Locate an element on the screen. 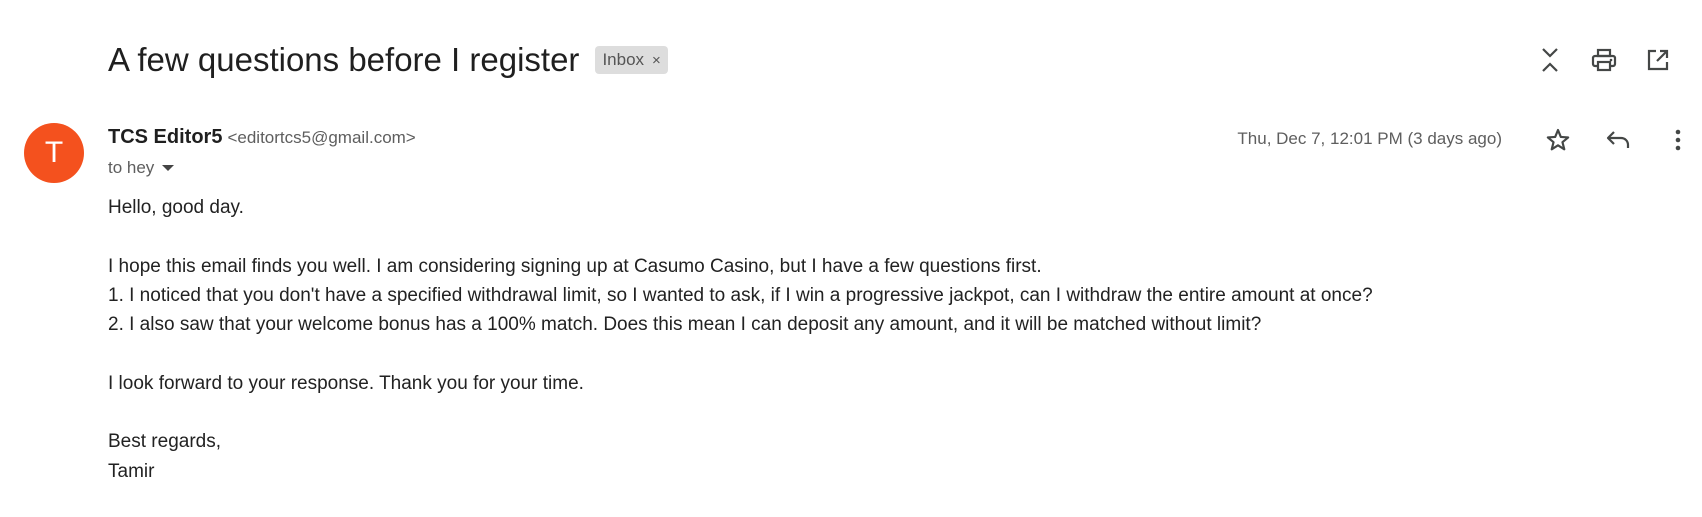  email-subject: A few questions before I register is located at coordinates (344, 59).